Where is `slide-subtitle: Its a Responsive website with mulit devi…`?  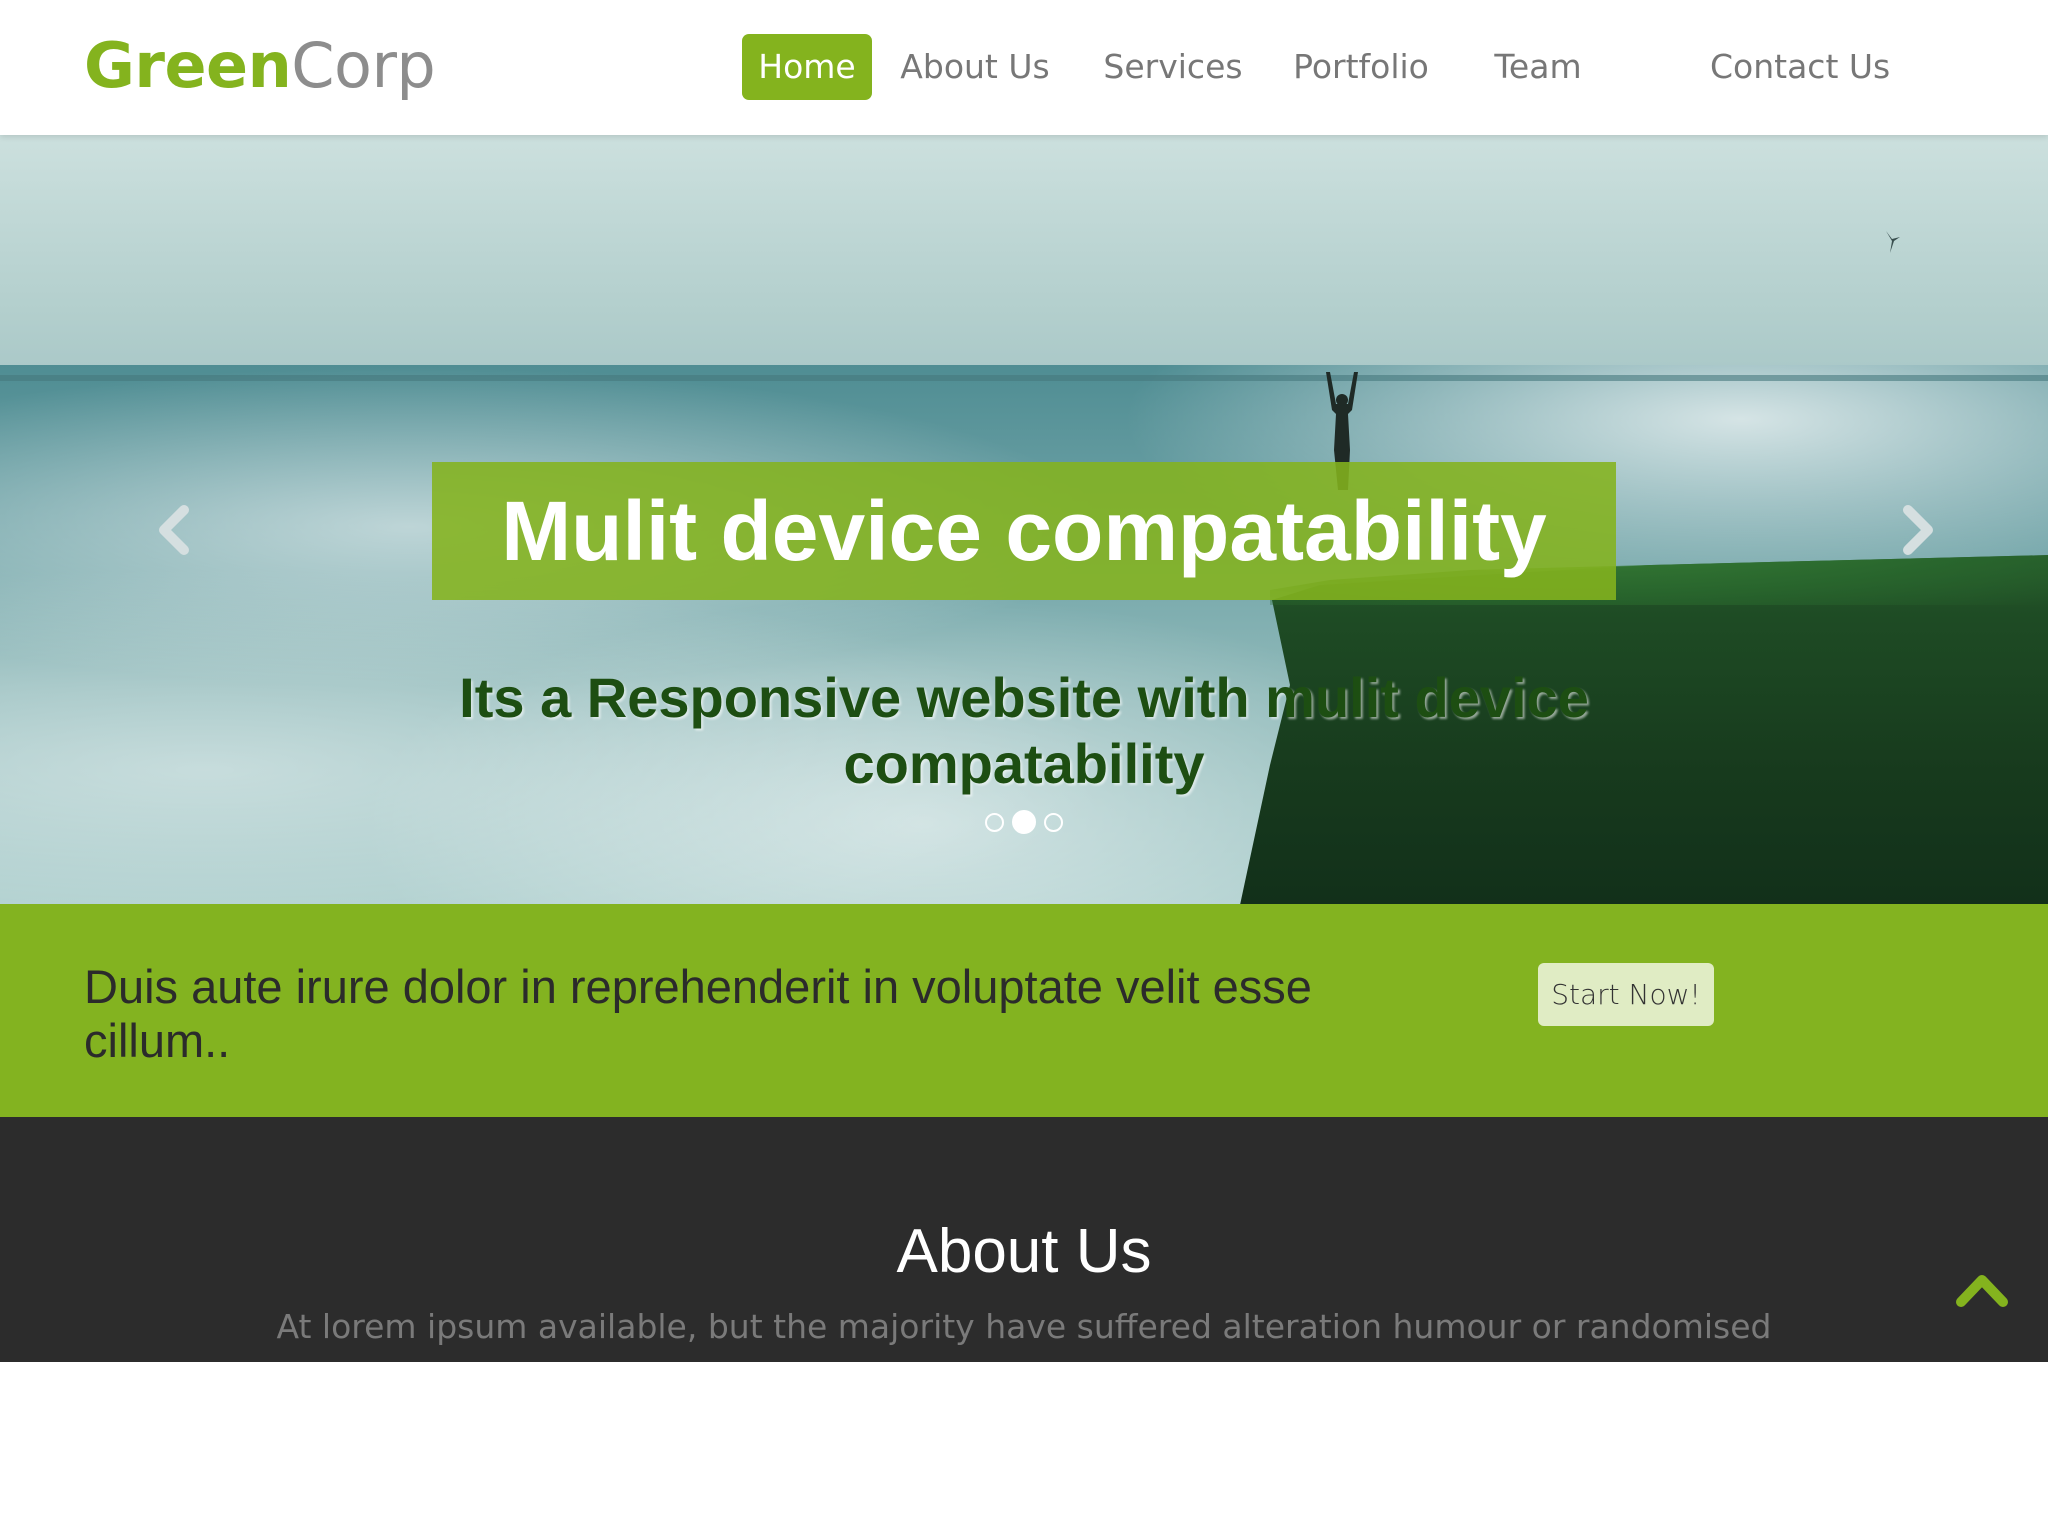 slide-subtitle: Its a Responsive website with mulit devi… is located at coordinates (1024, 730).